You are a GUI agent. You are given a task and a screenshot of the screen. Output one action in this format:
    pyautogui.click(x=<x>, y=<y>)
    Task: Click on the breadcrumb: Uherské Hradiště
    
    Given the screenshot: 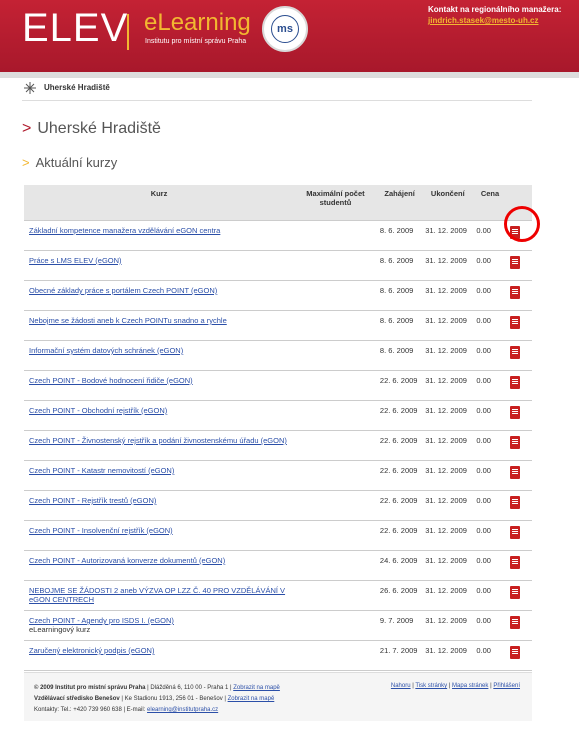 What is the action you would take?
    pyautogui.click(x=277, y=89)
    